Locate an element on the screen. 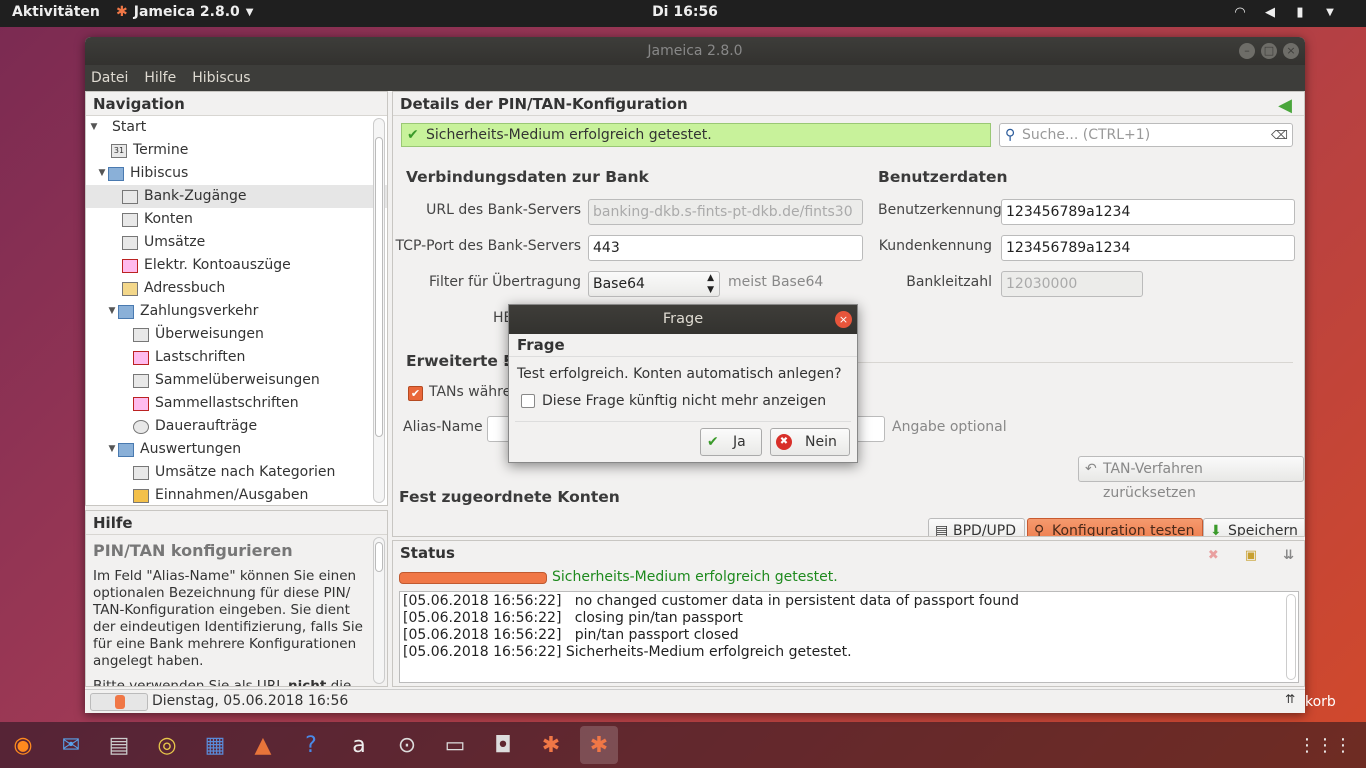 Image resolution: width=1366 pixels, height=768 pixels. minimize-icon: – is located at coordinates (1247, 51).